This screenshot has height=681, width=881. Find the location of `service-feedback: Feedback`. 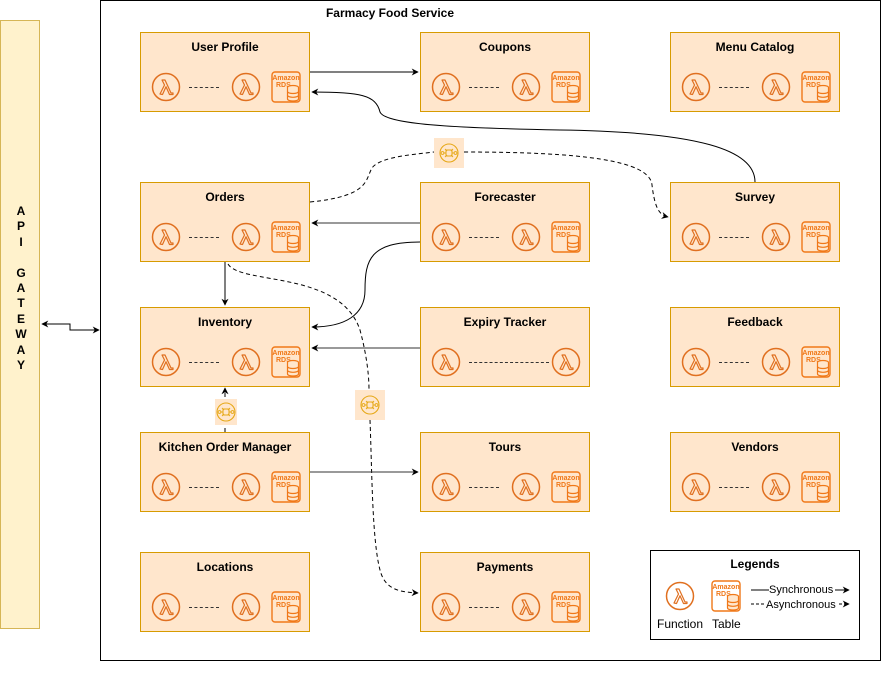

service-feedback: Feedback is located at coordinates (755, 347).